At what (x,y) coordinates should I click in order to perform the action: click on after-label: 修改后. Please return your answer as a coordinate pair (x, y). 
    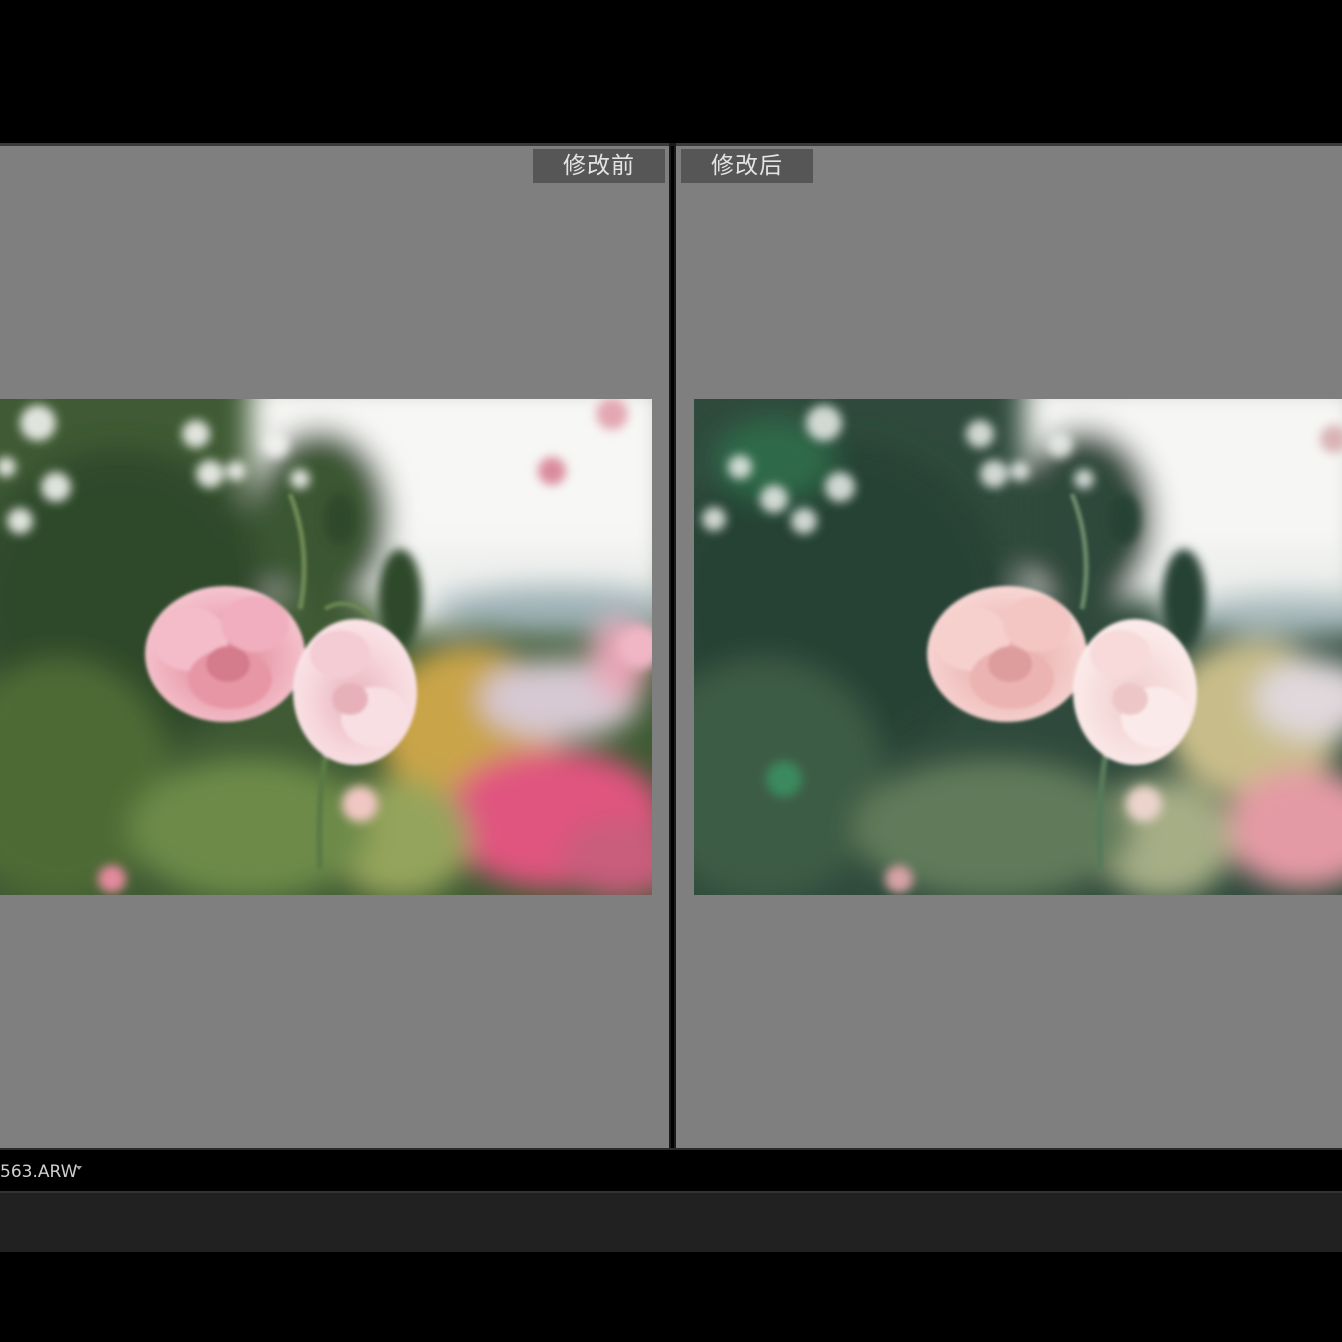
    Looking at the image, I should click on (747, 166).